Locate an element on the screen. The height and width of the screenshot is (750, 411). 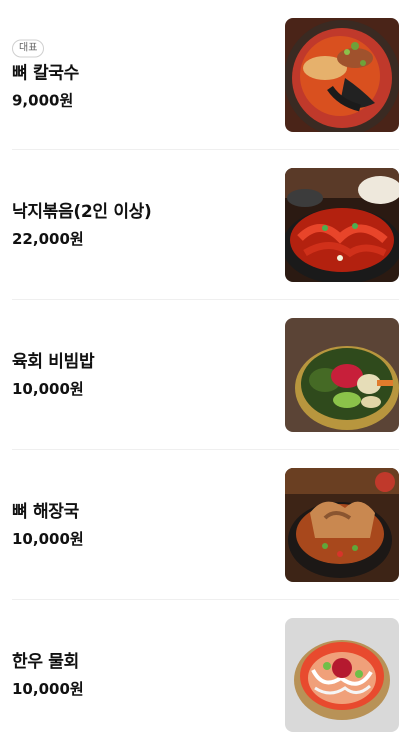
menu-item-name: 뼈 해장국 is located at coordinates (45, 511).